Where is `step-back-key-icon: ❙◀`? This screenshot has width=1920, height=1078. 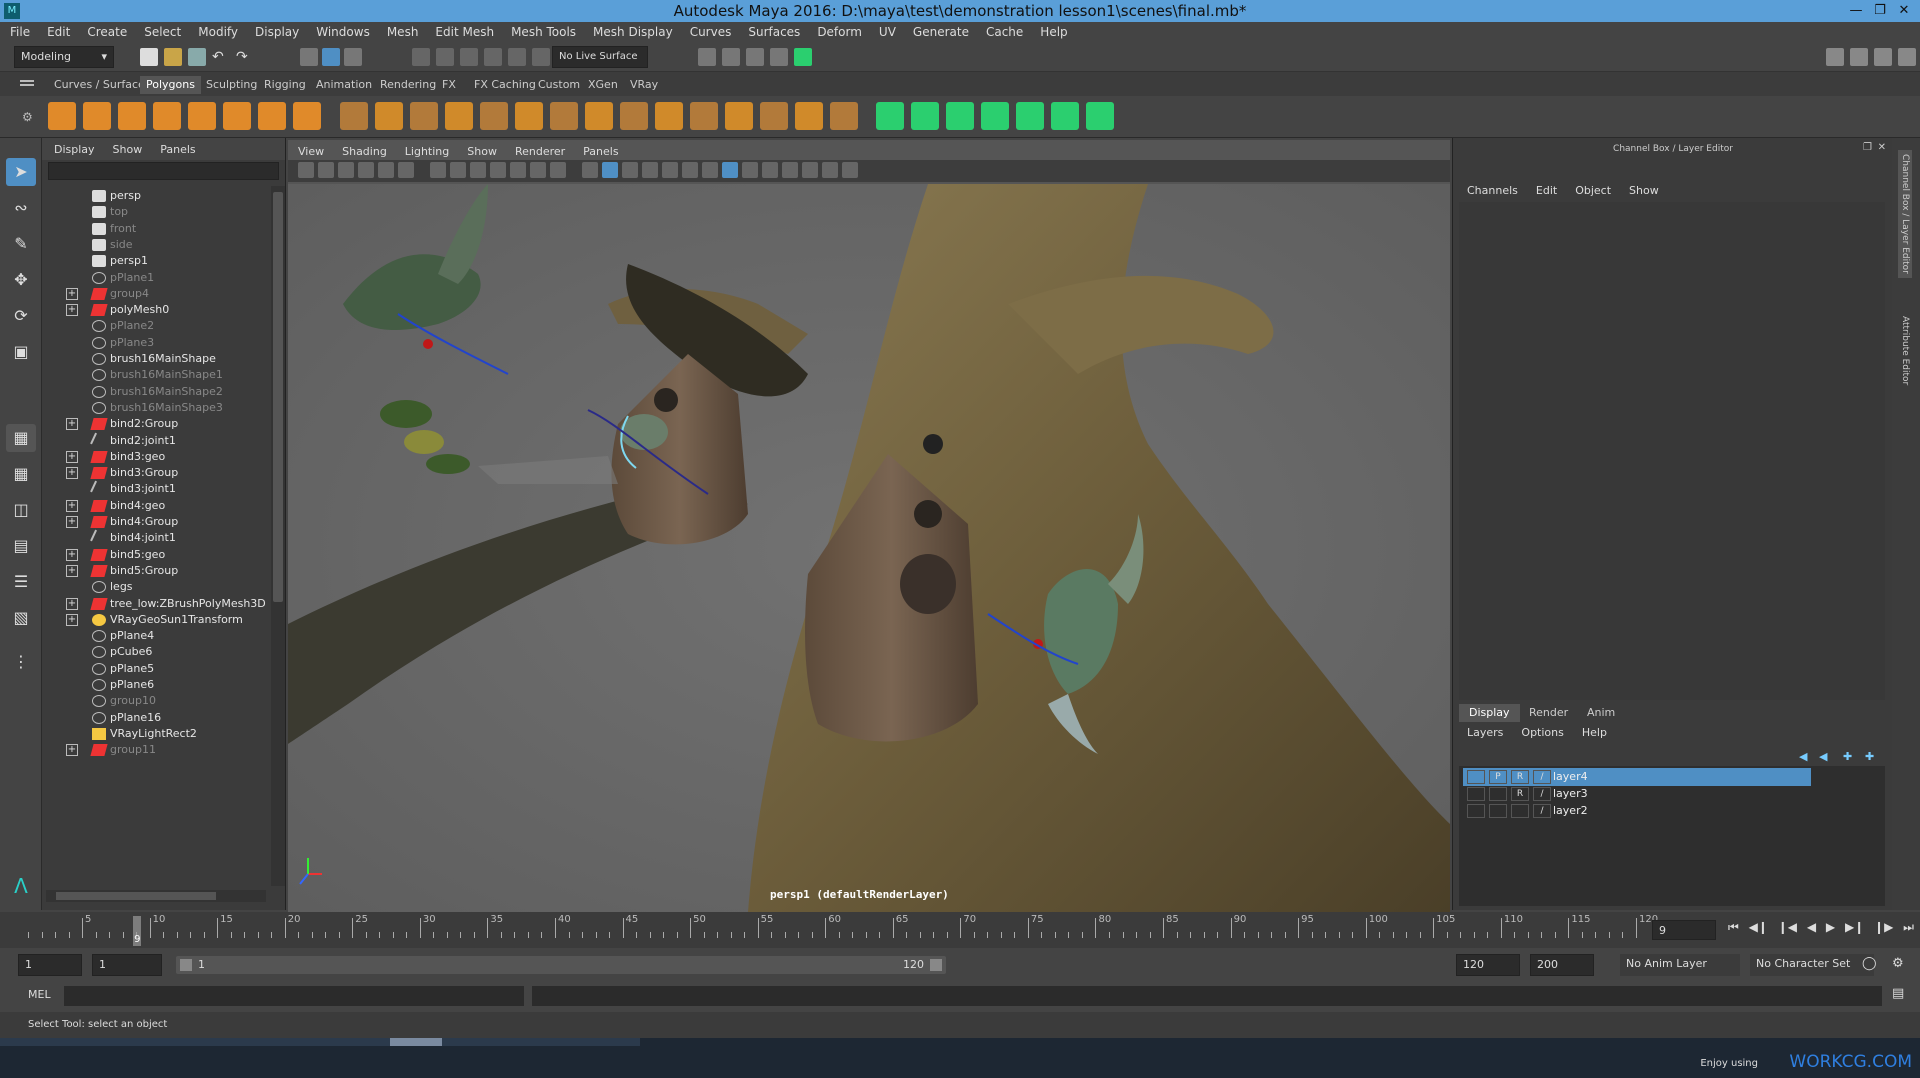 step-back-key-icon: ❙◀ is located at coordinates (1787, 930).